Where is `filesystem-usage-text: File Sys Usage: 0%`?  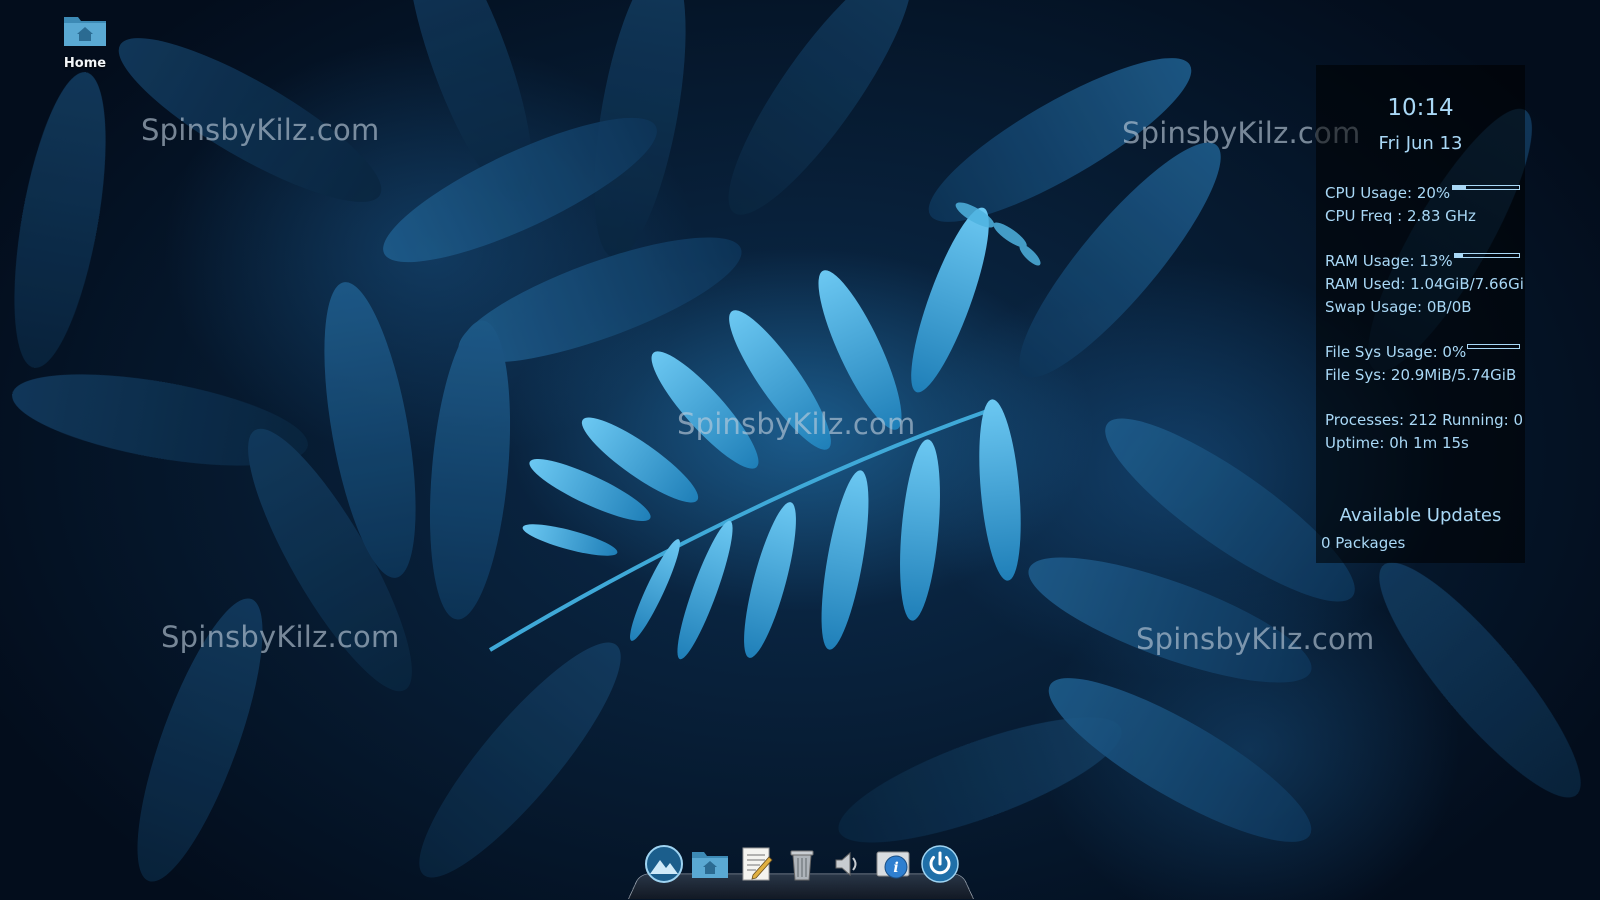
filesystem-usage-text: File Sys Usage: 0% is located at coordinates (1396, 352).